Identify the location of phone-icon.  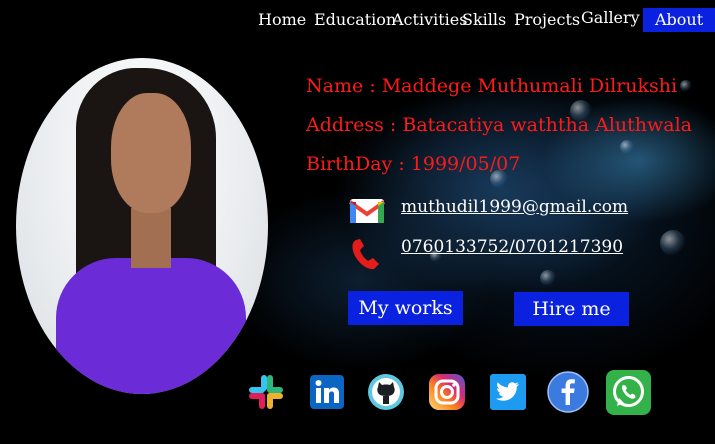
(365, 254).